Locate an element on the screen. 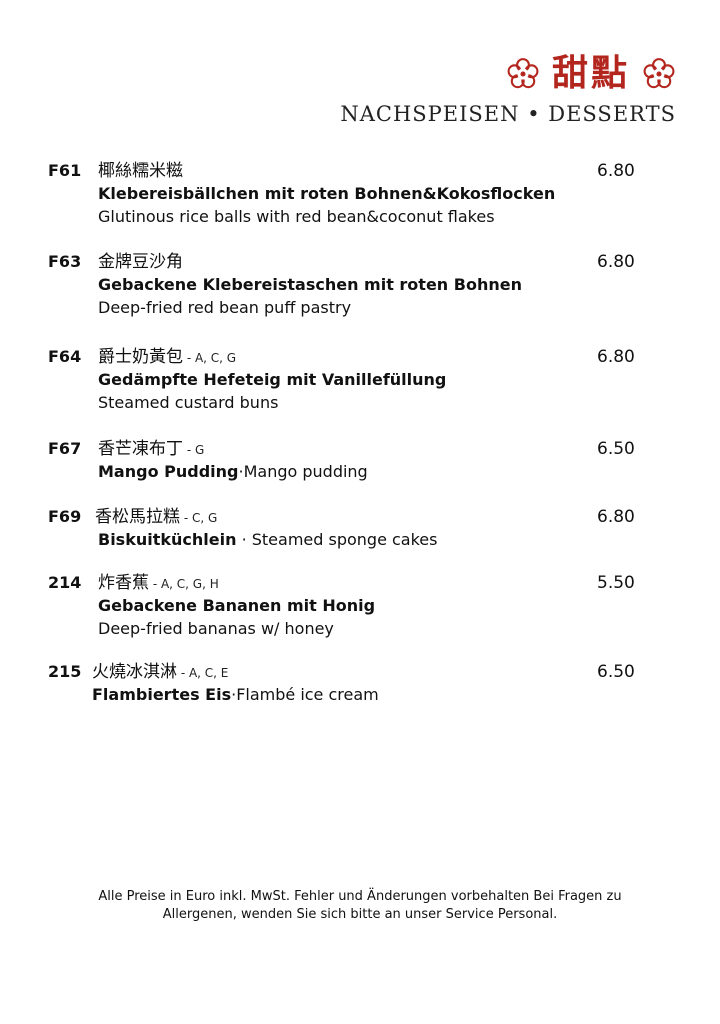 The height and width of the screenshot is (1024, 720). item-name-zh-text: 爵士奶黃包 is located at coordinates (140, 357).